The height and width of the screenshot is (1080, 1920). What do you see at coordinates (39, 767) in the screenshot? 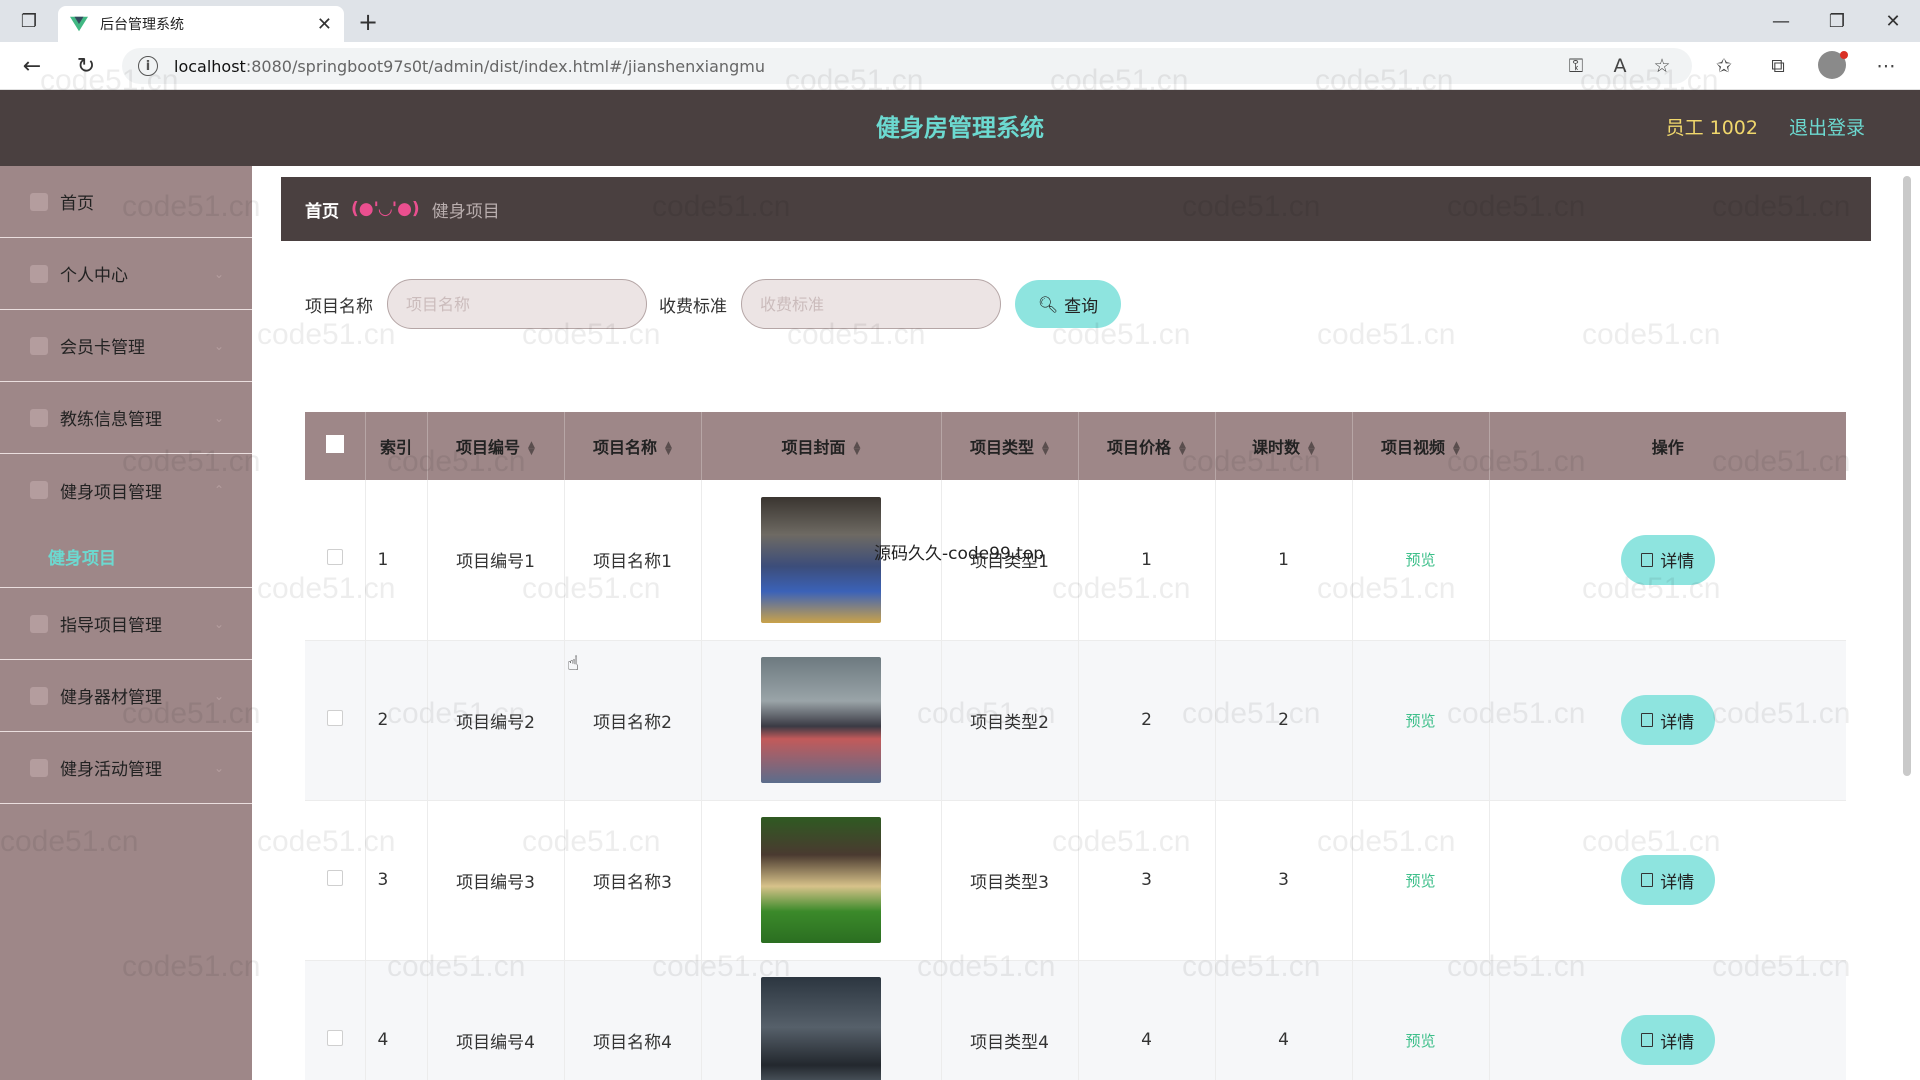
I see `activity-icon` at bounding box center [39, 767].